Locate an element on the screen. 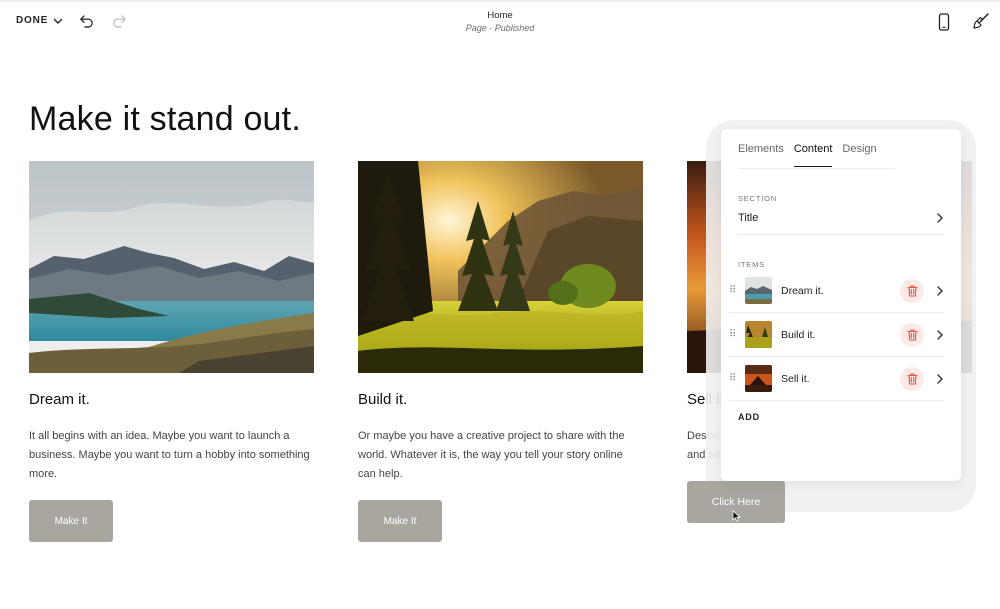  panel-tabs: Elements Content Design is located at coordinates (812, 155).